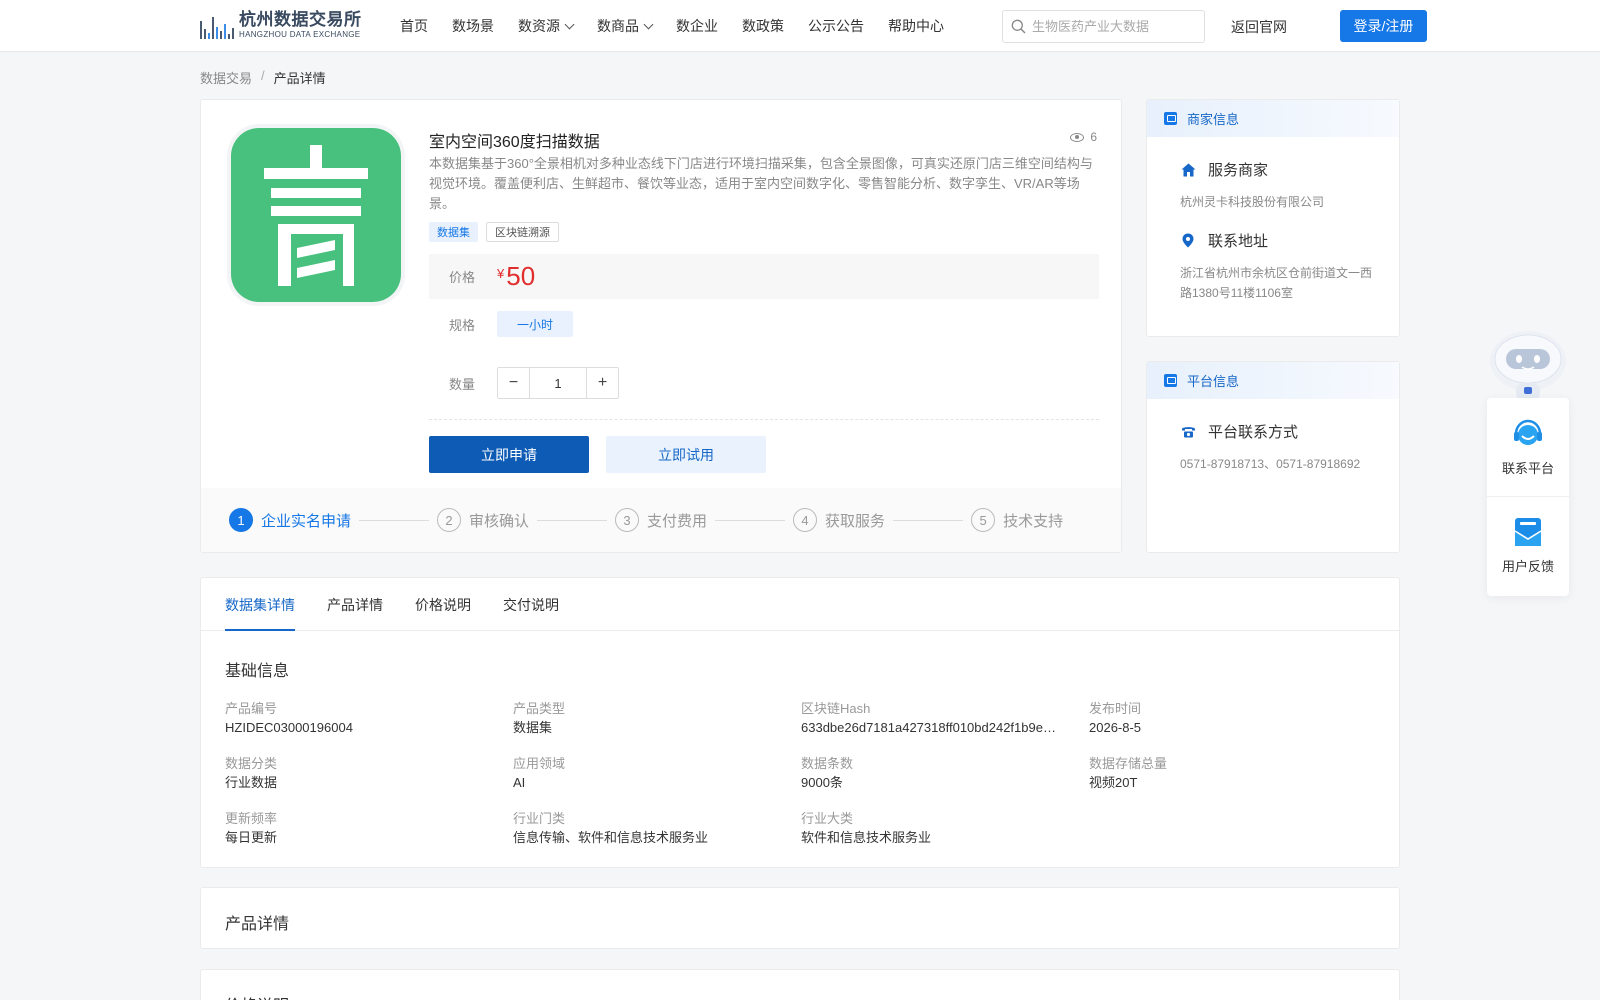 This screenshot has width=1600, height=1000. Describe the element at coordinates (257, 996) in the screenshot. I see `price-description-title: 价格说明` at that location.